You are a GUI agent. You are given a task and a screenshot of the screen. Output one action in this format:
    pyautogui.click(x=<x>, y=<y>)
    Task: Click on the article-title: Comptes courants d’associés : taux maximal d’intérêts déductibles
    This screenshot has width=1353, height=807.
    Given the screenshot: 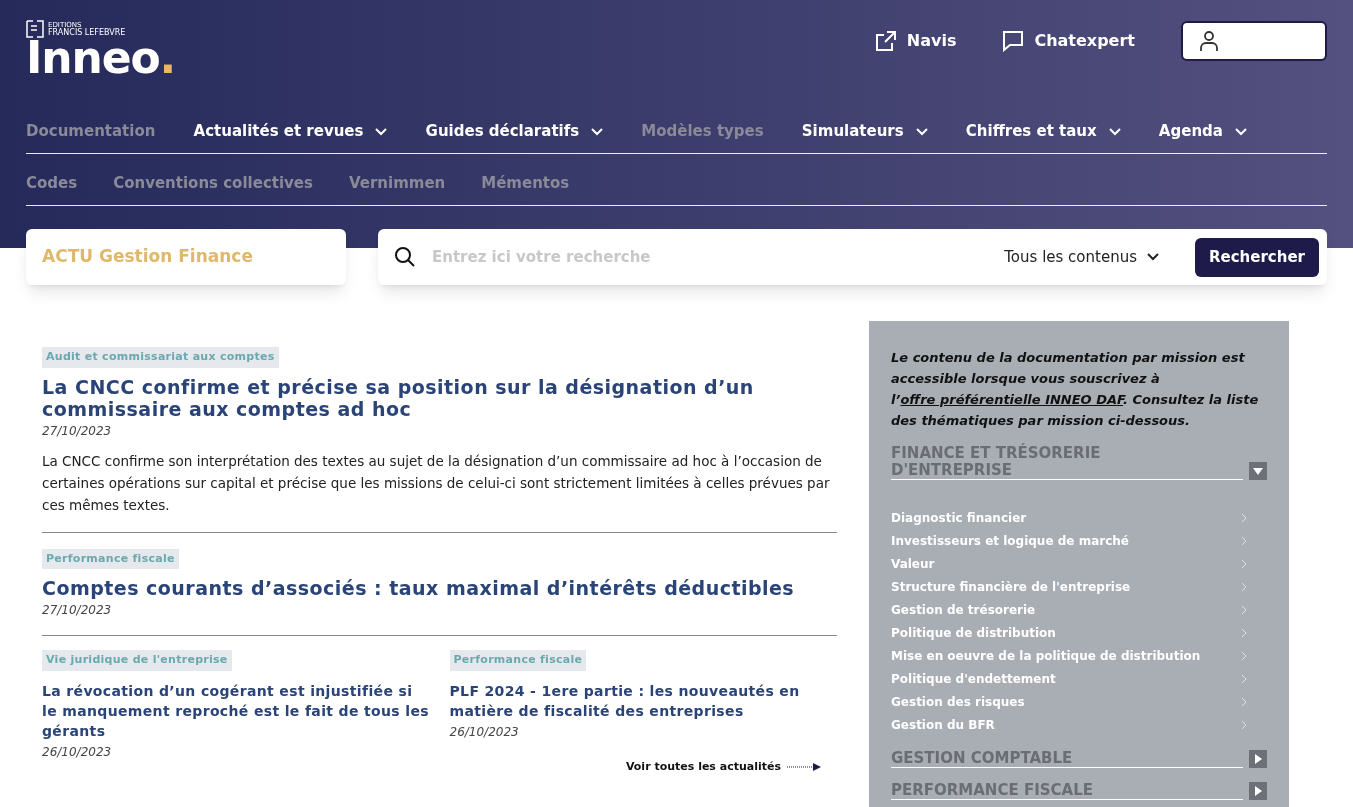 What is the action you would take?
    pyautogui.click(x=439, y=588)
    